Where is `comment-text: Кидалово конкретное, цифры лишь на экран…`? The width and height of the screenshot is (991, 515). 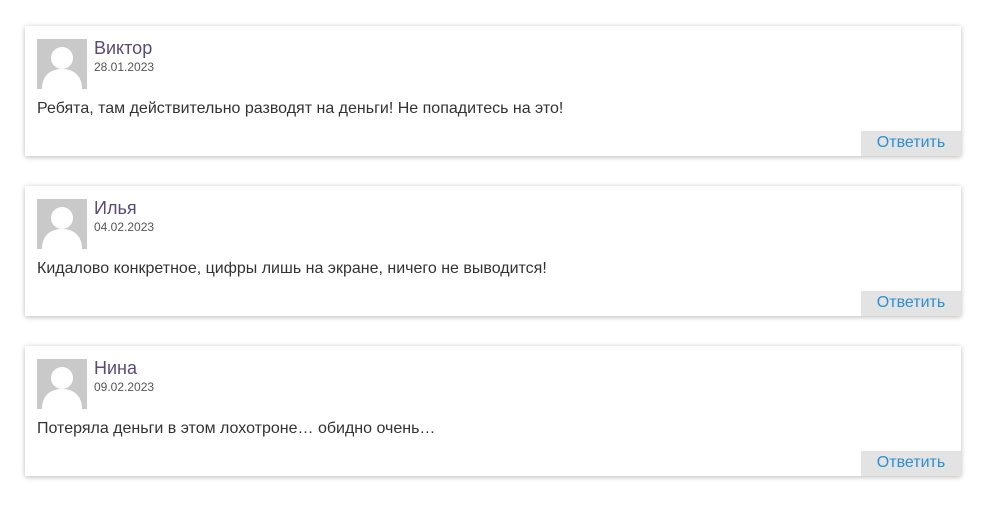 comment-text: Кидалово конкретное, цифры лишь на экран… is located at coordinates (292, 268).